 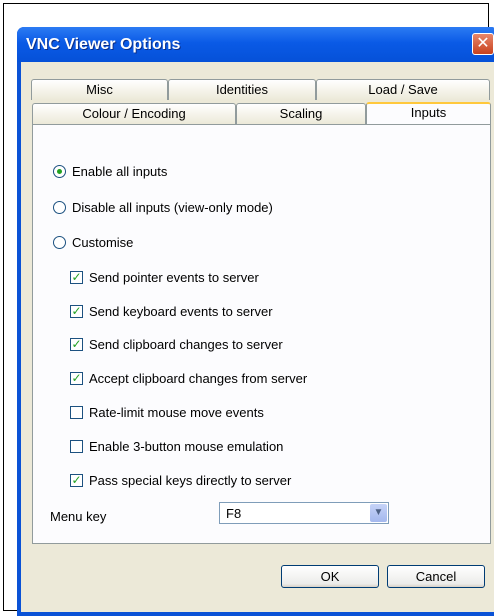 I want to click on radio-label: Enable all inputs, so click(x=120, y=171).